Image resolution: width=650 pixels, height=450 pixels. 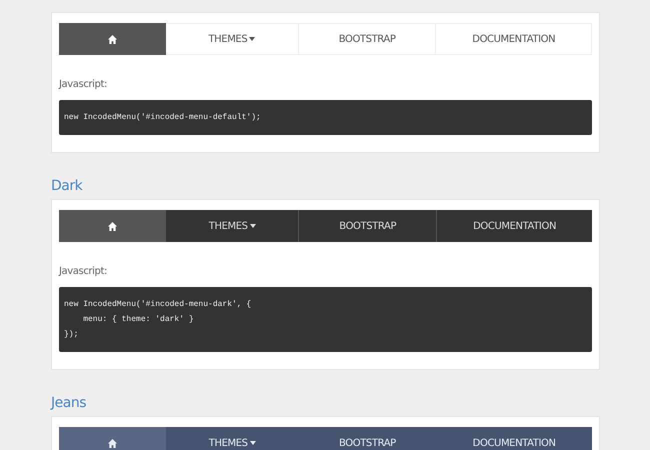 What do you see at coordinates (69, 403) in the screenshot?
I see `section-heading: Jeans` at bounding box center [69, 403].